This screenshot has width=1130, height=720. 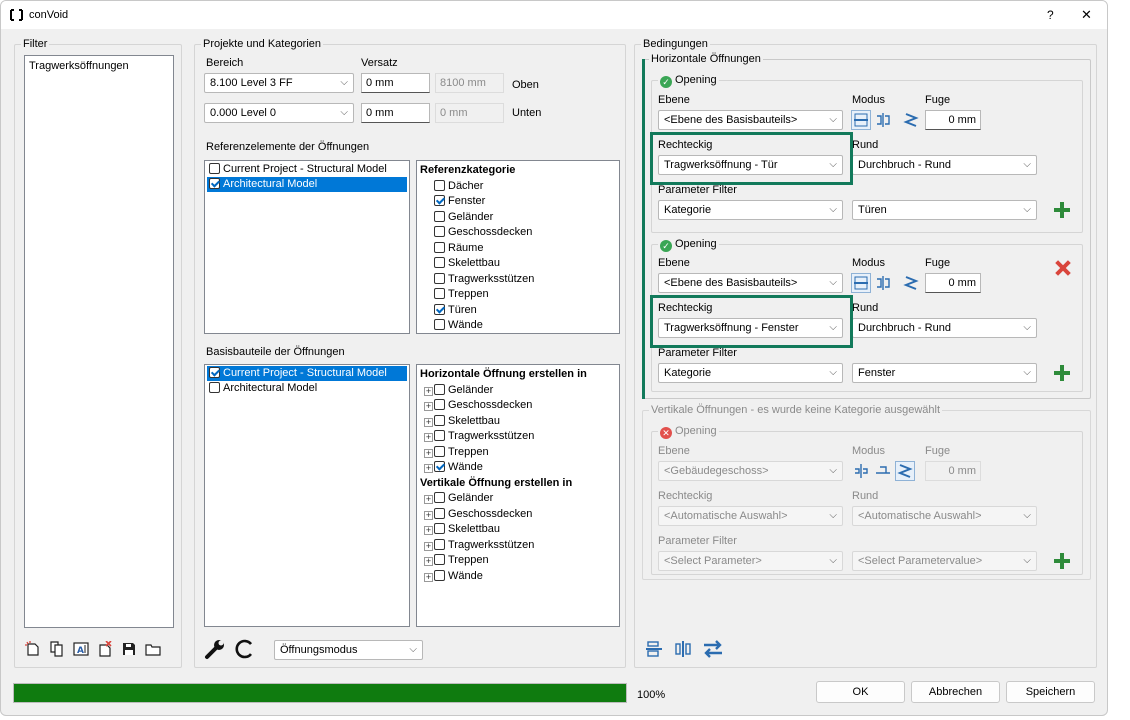 What do you see at coordinates (395, 83) in the screenshot?
I see `offset-top-input: 0 mm` at bounding box center [395, 83].